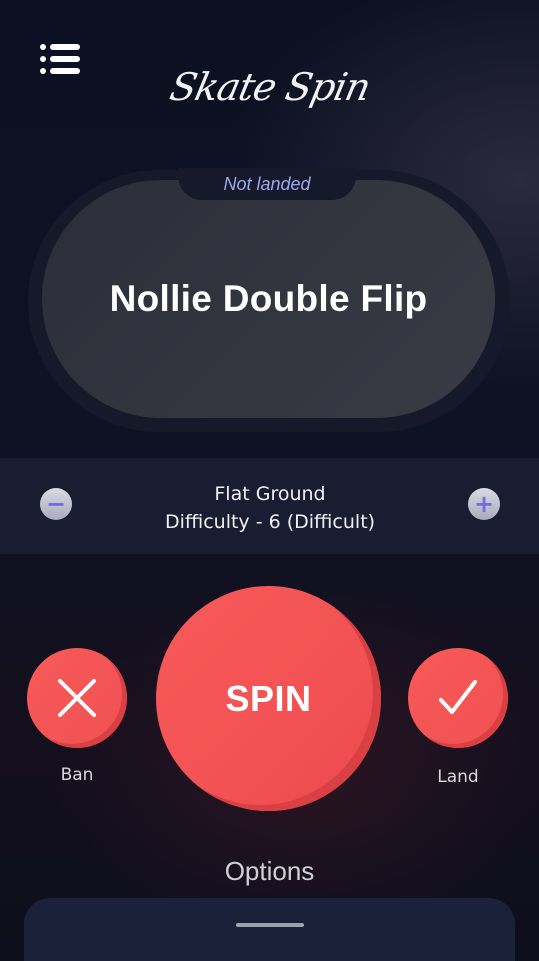  Describe the element at coordinates (458, 777) in the screenshot. I see `land-label: Land` at that location.